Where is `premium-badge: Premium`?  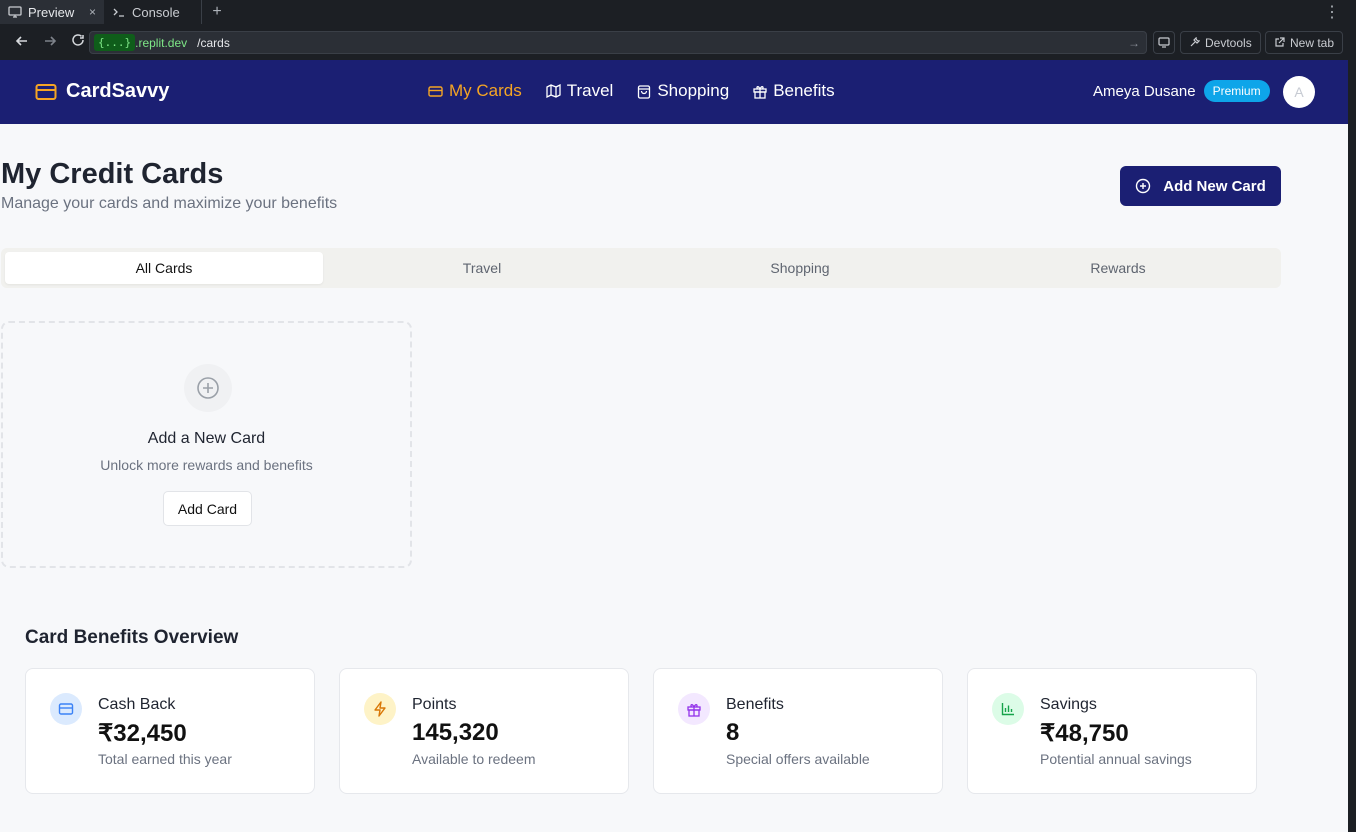
premium-badge: Premium is located at coordinates (1236, 91).